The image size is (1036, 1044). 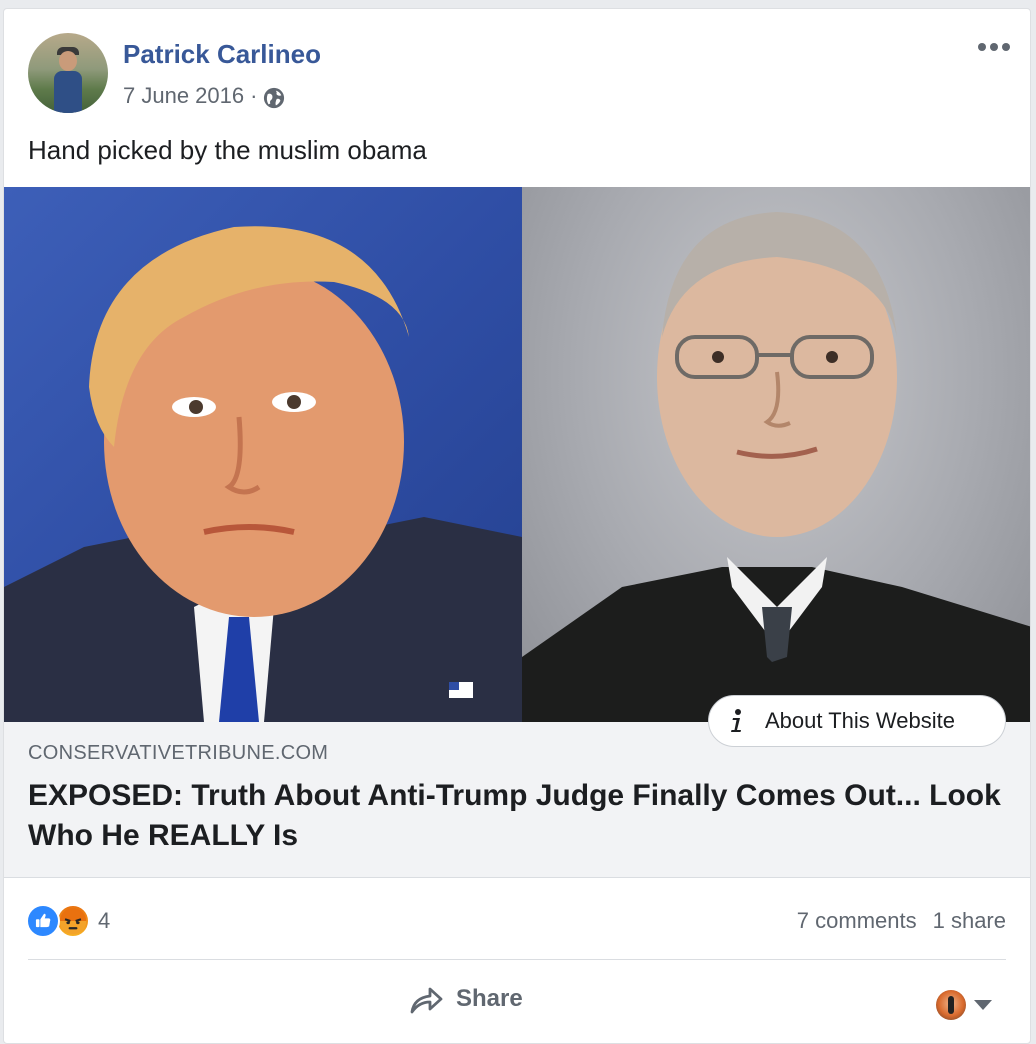 What do you see at coordinates (517, 919) in the screenshot?
I see `post-stats: 4 7 comments 1 share` at bounding box center [517, 919].